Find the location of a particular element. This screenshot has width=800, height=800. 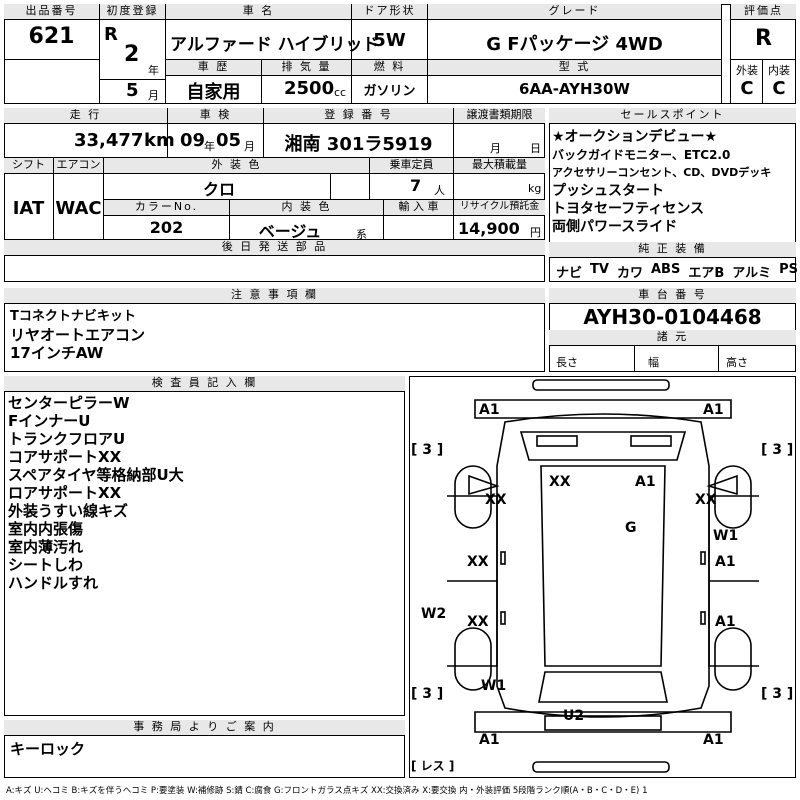

reg-year: 2 is located at coordinates (132, 54).